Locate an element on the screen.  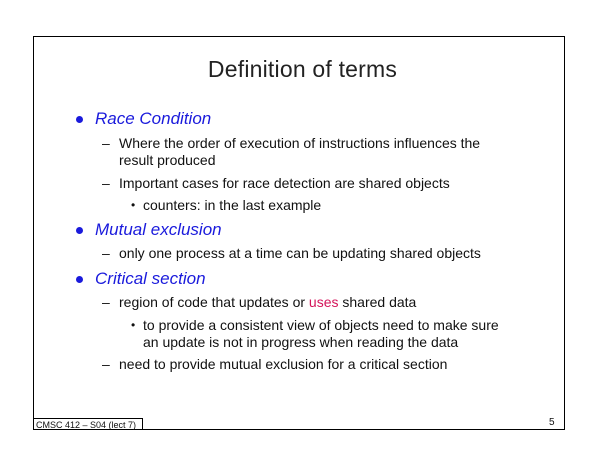
section-heading-critical-section: Critical section is located at coordinates (150, 278).